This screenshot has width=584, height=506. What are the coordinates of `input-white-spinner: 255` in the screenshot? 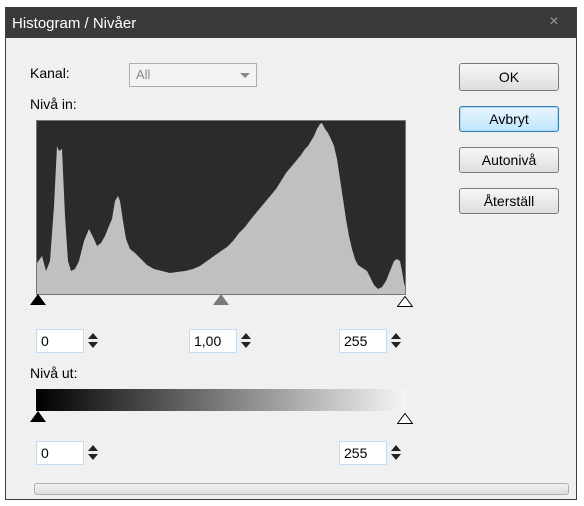 It's located at (376, 341).